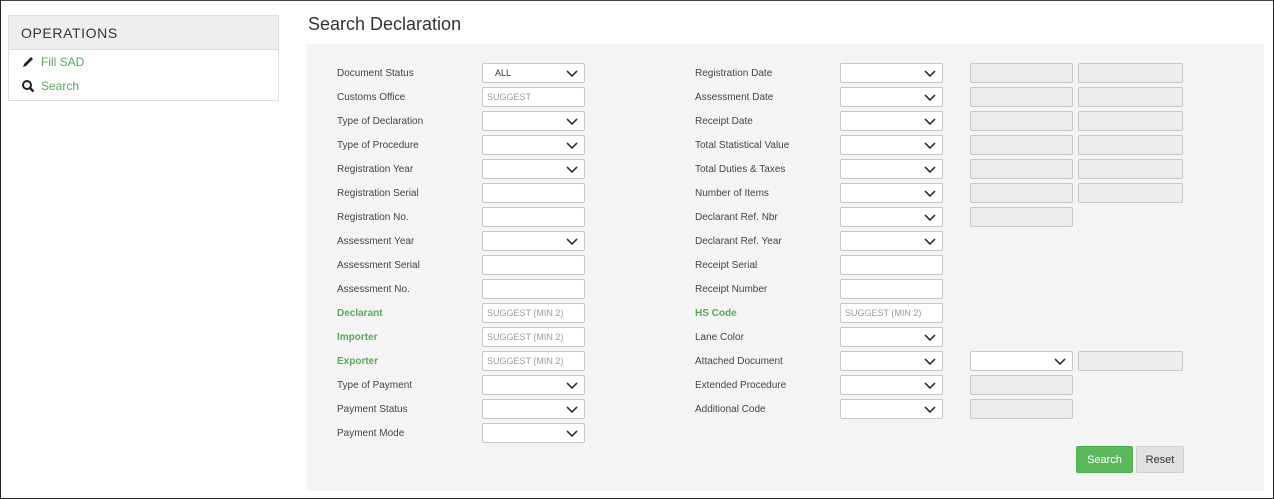 This screenshot has height=499, width=1274. Describe the element at coordinates (1130, 193) in the screenshot. I see `number-of-items-to-input` at that location.